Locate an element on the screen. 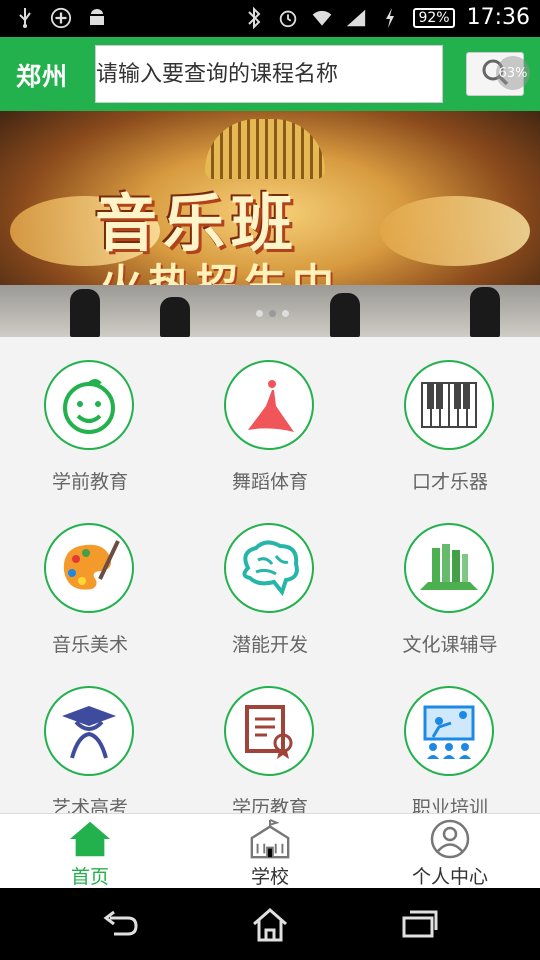 This screenshot has height=960, width=540. search-box is located at coordinates (269, 74).